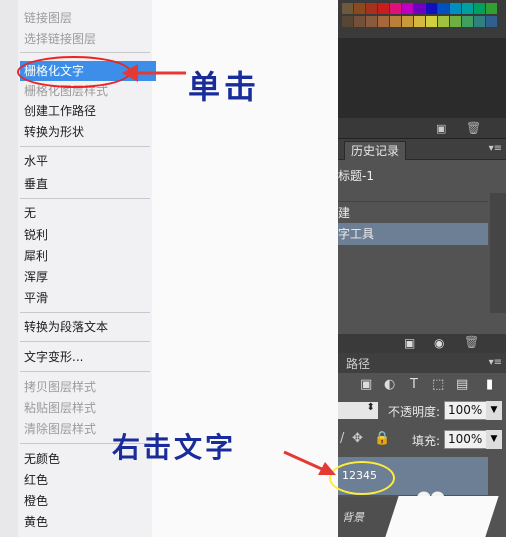 The height and width of the screenshot is (537, 506). I want to click on menu-item-aa-crisp: 犀利, so click(36, 256).